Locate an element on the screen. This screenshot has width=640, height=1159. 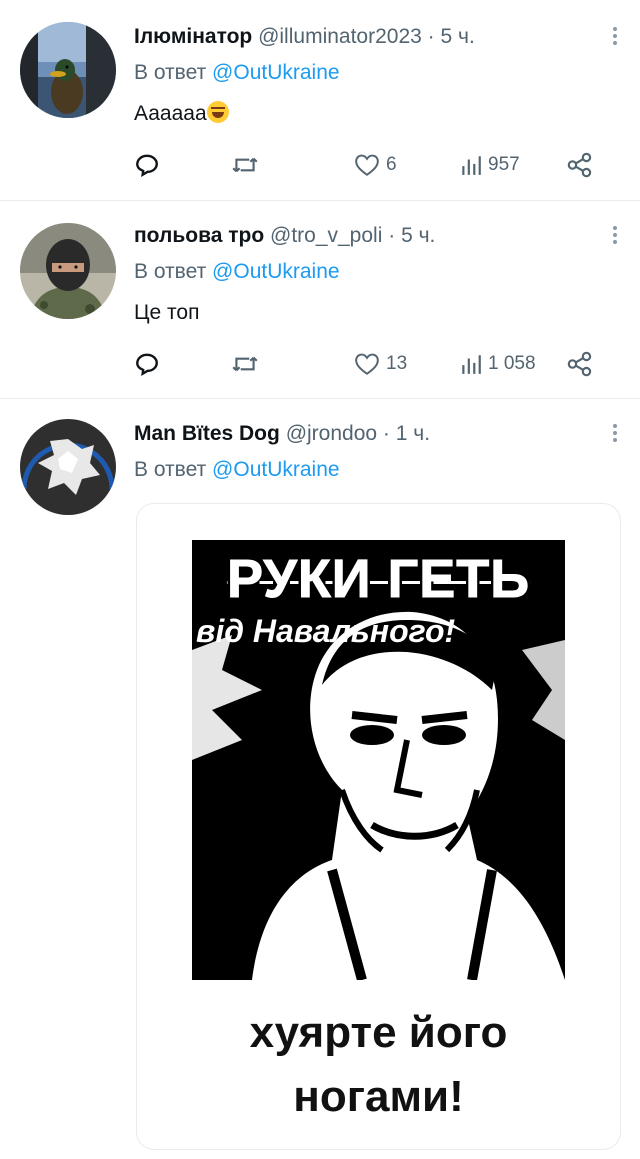
soldier-avatar-image is located at coordinates (68, 271).